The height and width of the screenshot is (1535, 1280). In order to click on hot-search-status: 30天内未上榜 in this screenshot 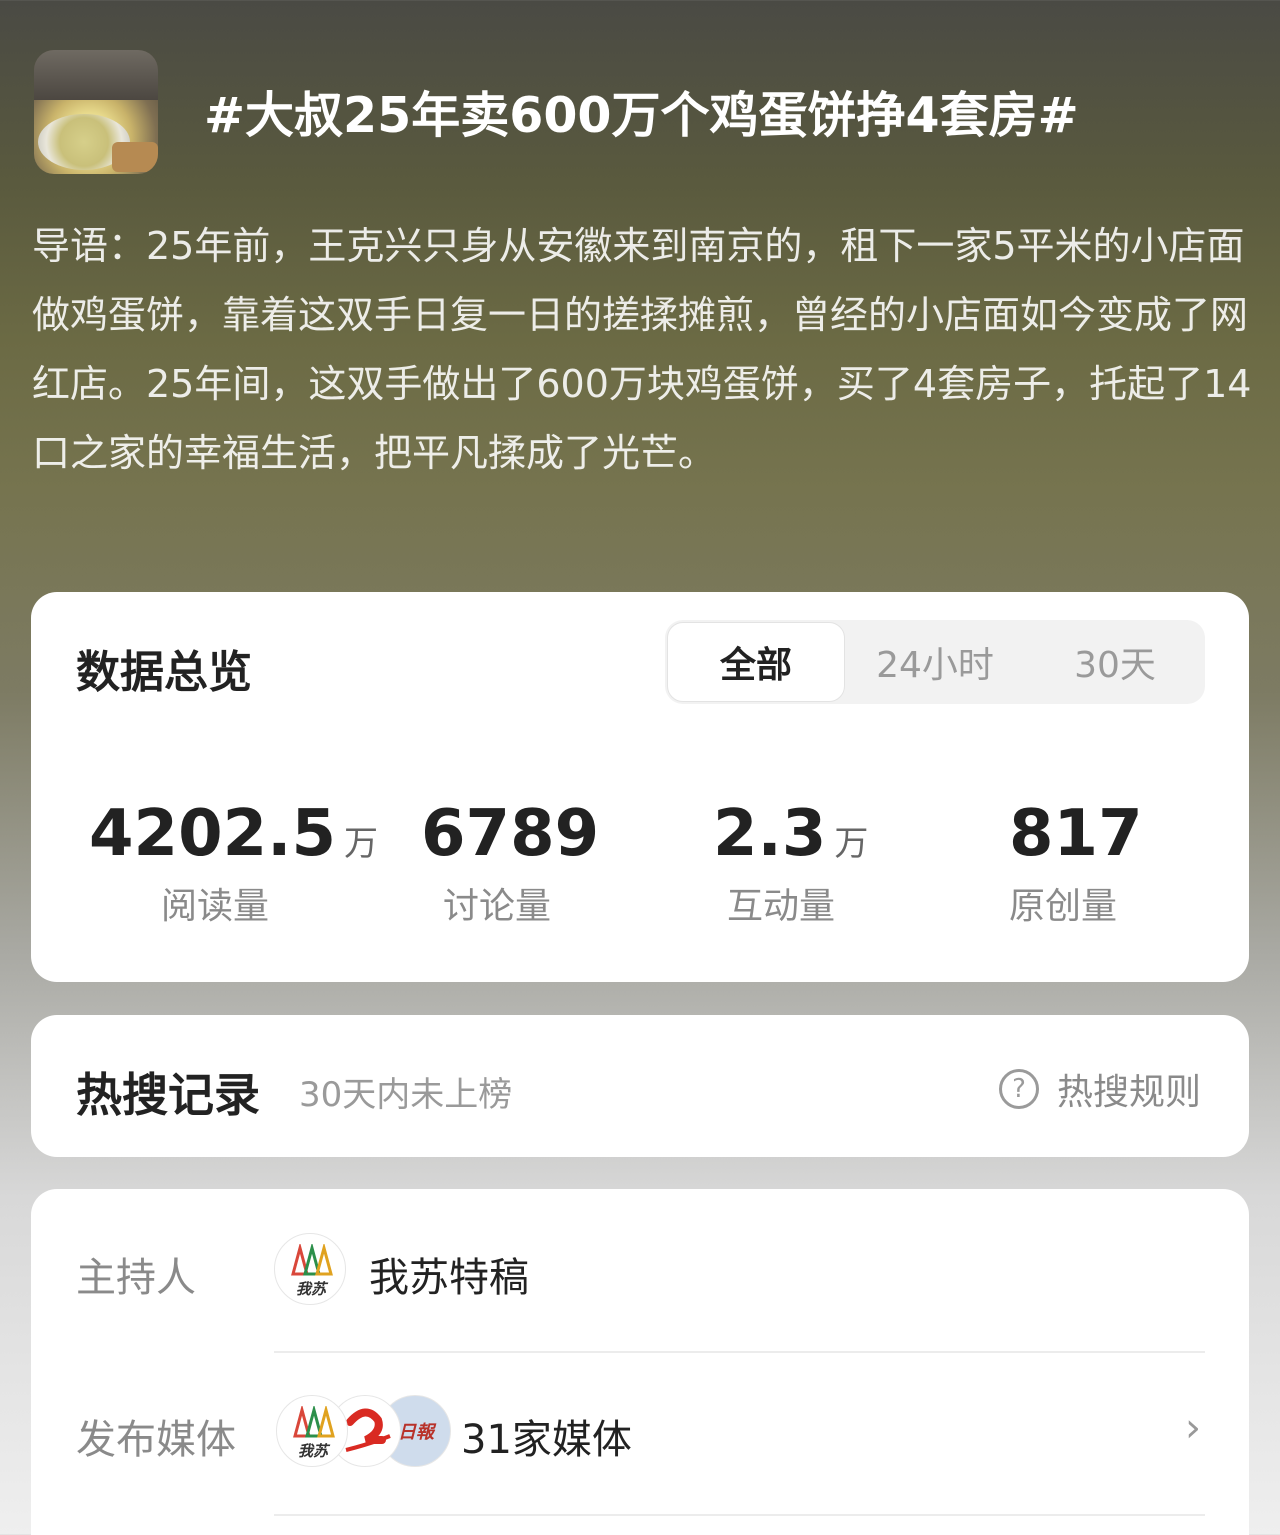, I will do `click(406, 1095)`.